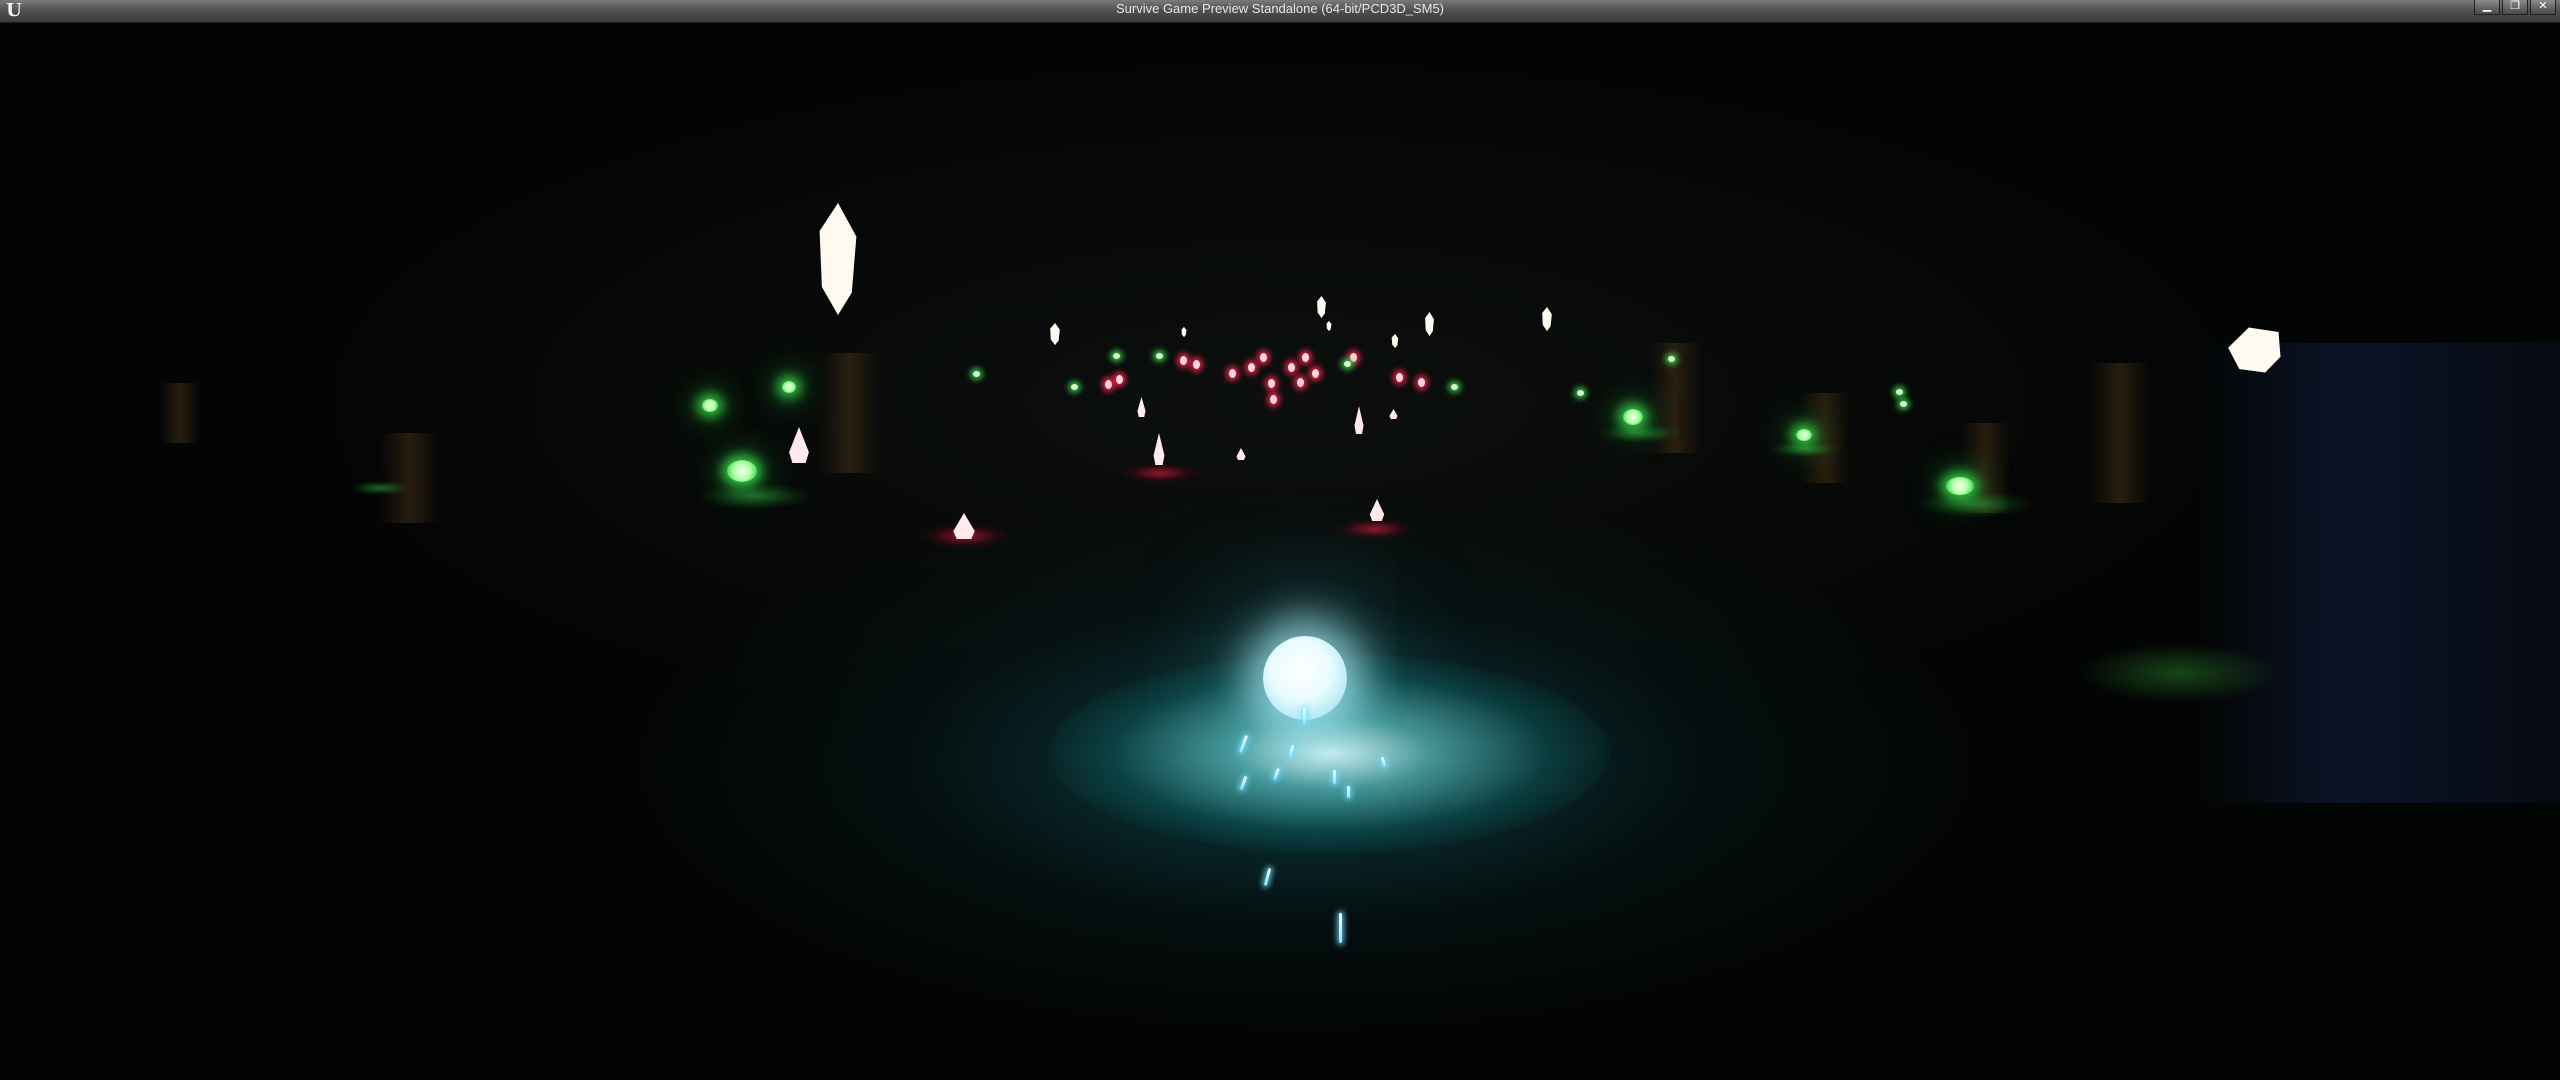 This screenshot has width=2560, height=1080. Describe the element at coordinates (2487, 7) in the screenshot. I see `minimize-button: ▁` at that location.